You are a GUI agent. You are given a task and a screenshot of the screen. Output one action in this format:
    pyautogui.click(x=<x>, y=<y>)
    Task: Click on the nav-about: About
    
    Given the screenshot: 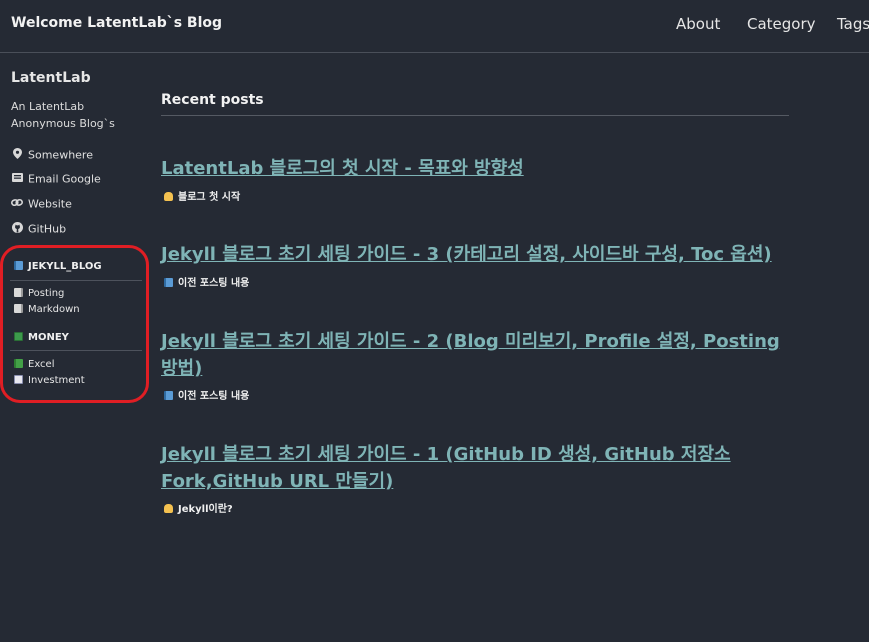 What is the action you would take?
    pyautogui.click(x=698, y=24)
    